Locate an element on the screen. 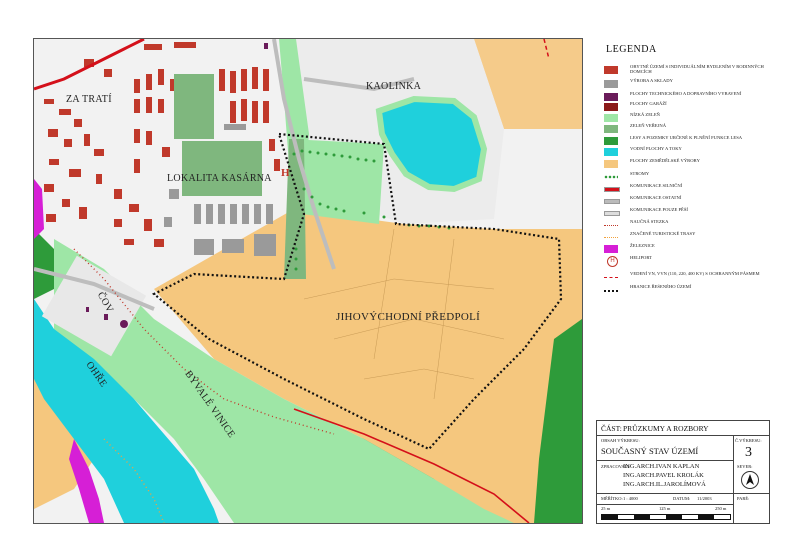  cast-label: ČÁST: is located at coordinates (611, 428).